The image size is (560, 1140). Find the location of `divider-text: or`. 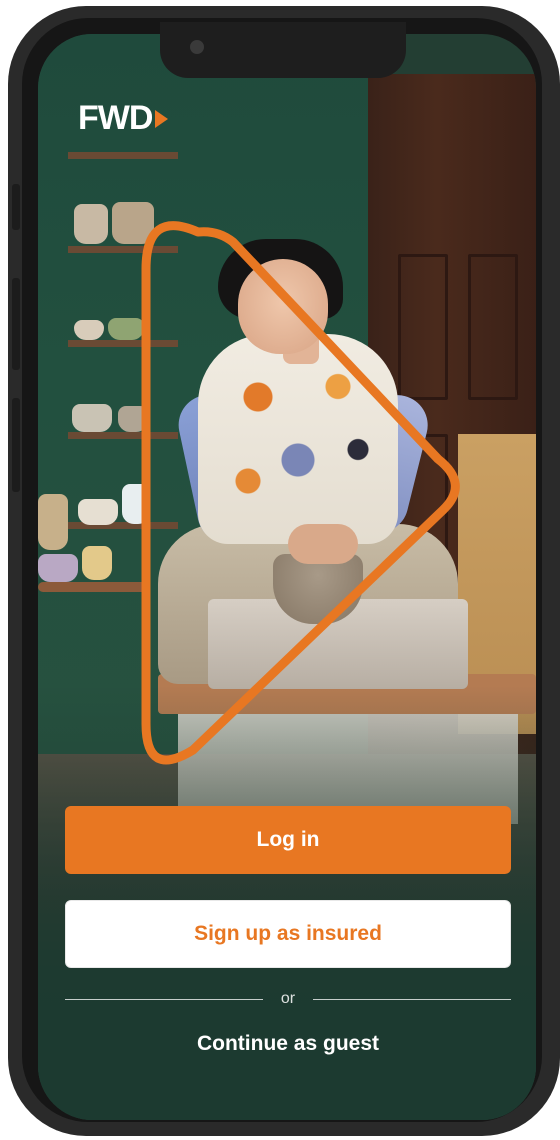

divider-text: or is located at coordinates (288, 998).